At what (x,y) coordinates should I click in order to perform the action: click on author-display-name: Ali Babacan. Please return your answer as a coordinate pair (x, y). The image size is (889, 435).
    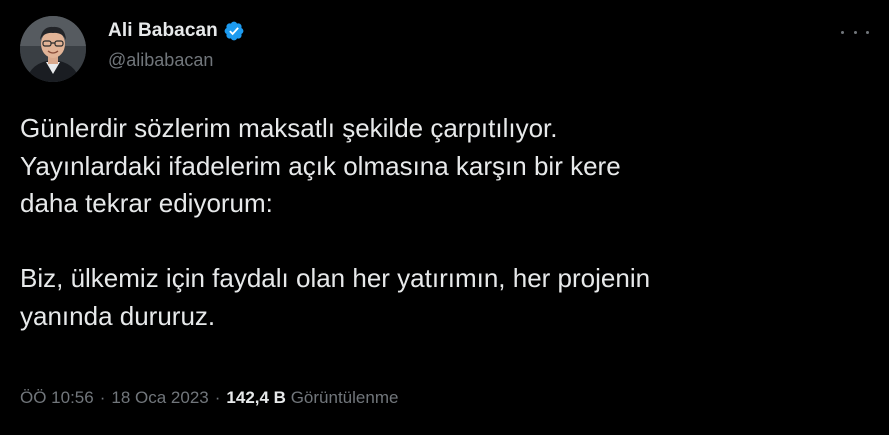
    Looking at the image, I should click on (163, 31).